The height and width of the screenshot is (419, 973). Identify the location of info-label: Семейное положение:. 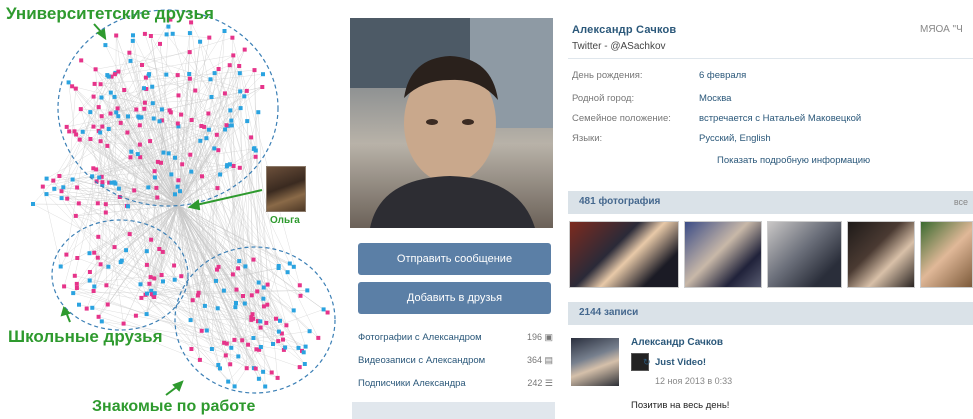
(621, 118).